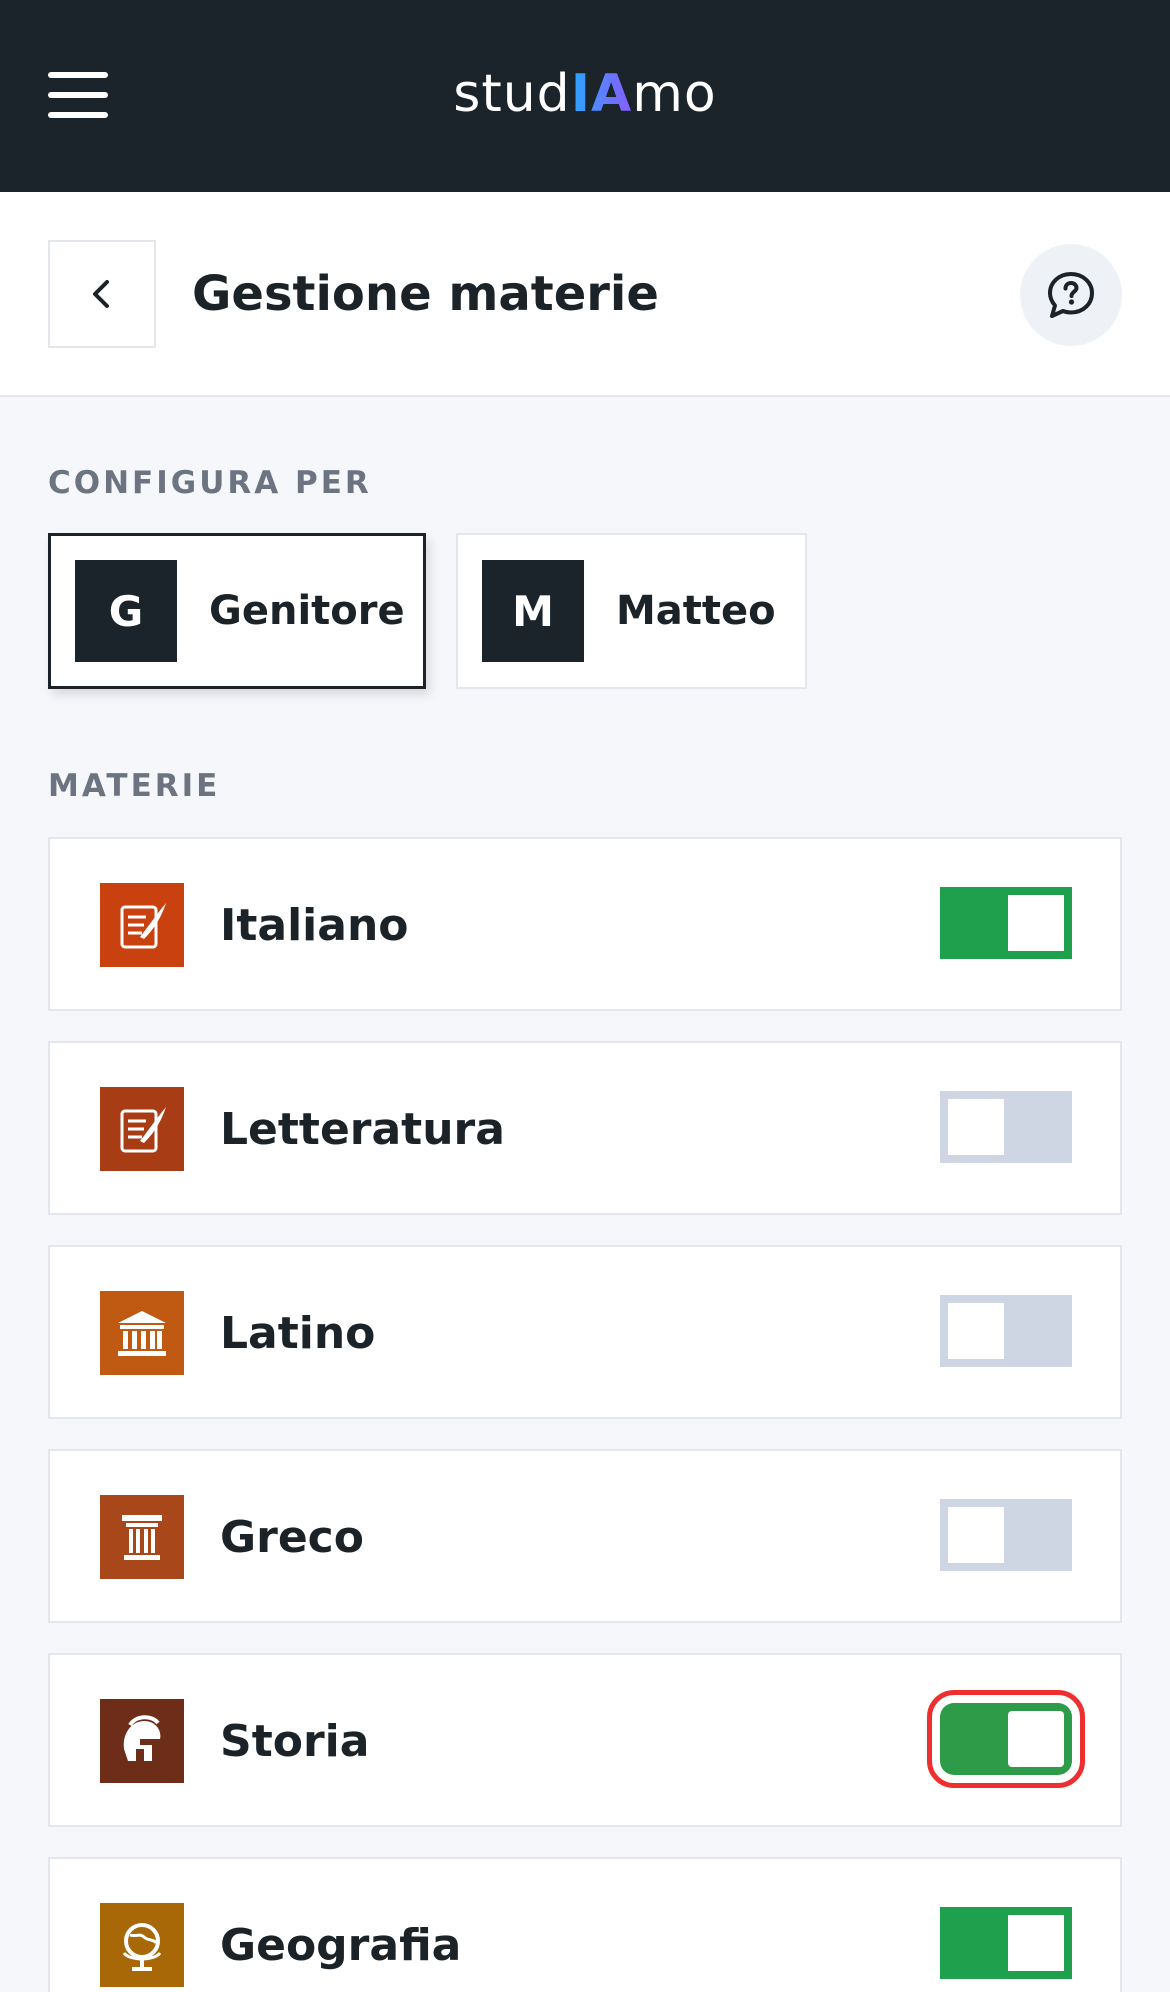 This screenshot has height=1992, width=1170. Describe the element at coordinates (533, 611) in the screenshot. I see `avatar: M` at that location.